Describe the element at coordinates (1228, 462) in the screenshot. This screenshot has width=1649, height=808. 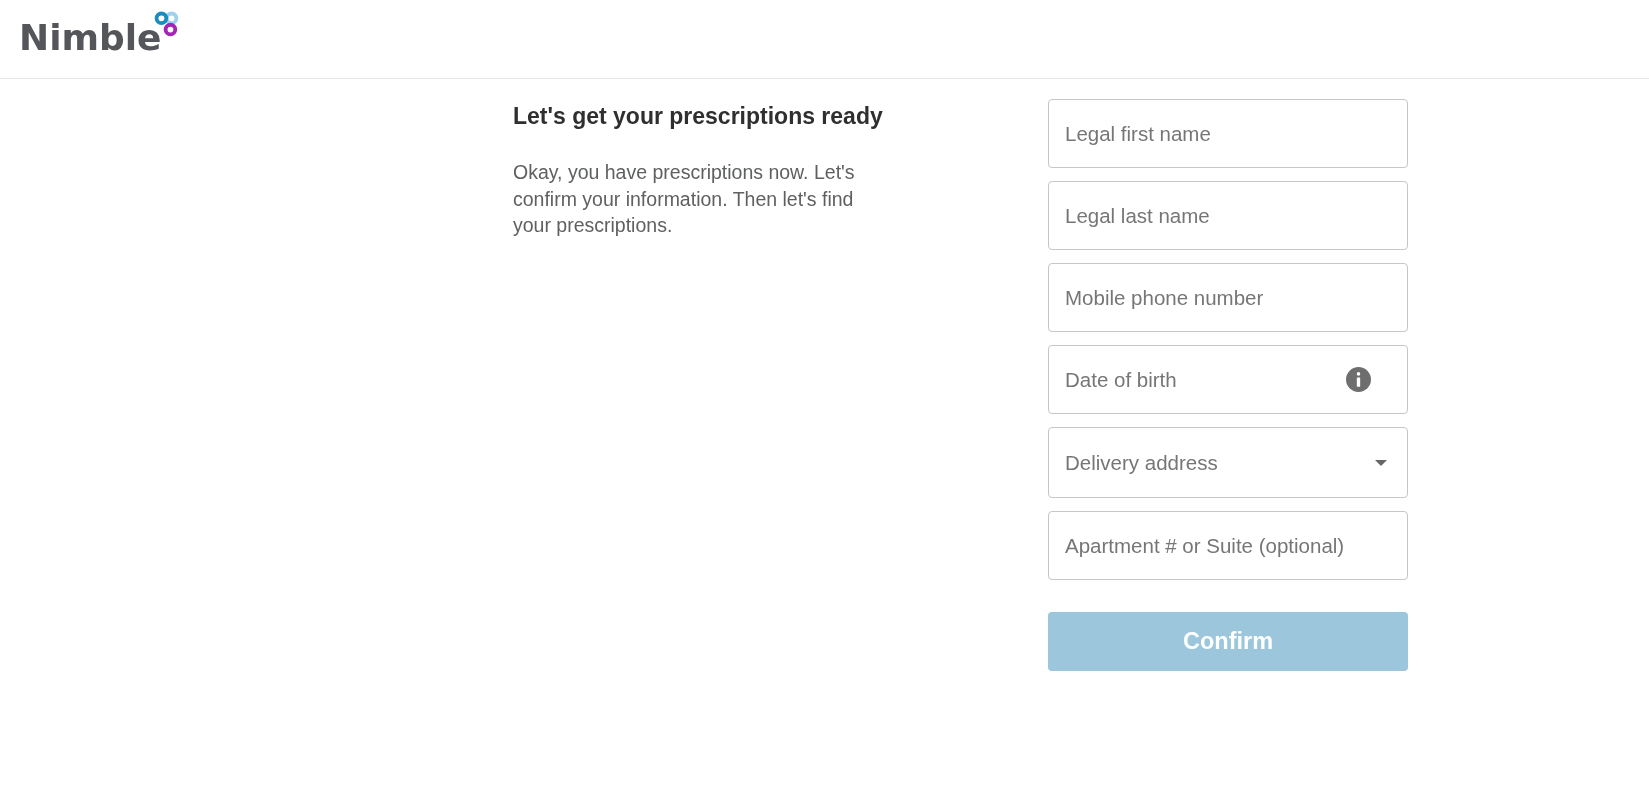
I see `dropdown-field: Delivery address` at that location.